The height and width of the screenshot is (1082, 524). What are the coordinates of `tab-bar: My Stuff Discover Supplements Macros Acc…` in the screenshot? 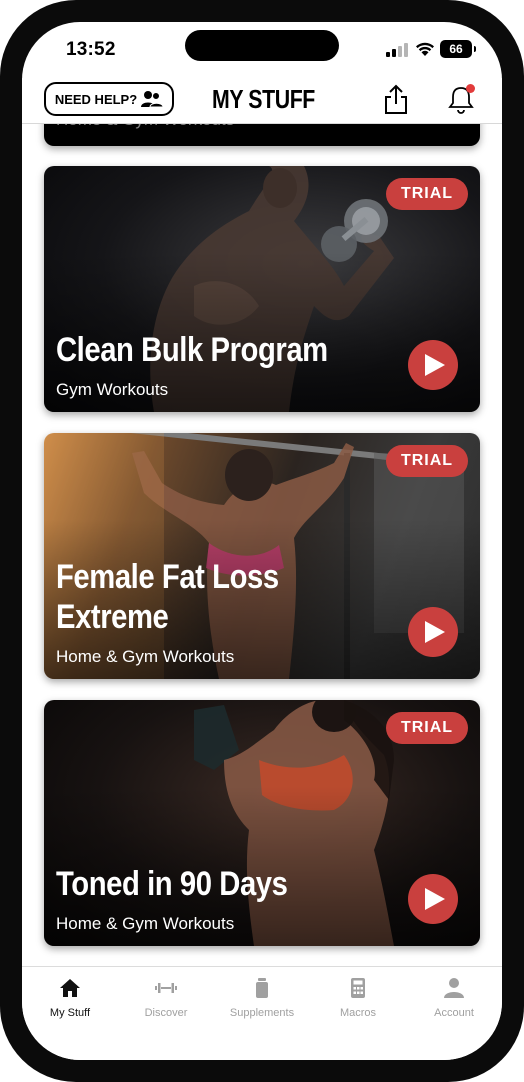 It's located at (262, 1013).